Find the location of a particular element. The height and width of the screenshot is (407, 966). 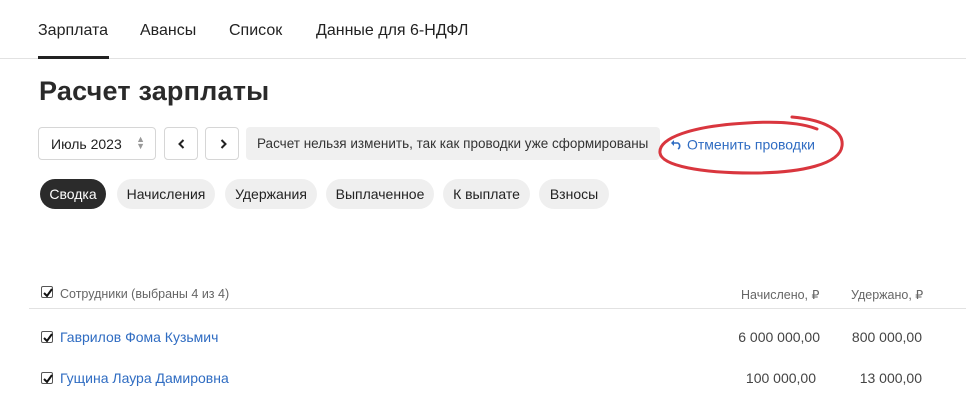

chip-accruals: Начисления is located at coordinates (166, 194).